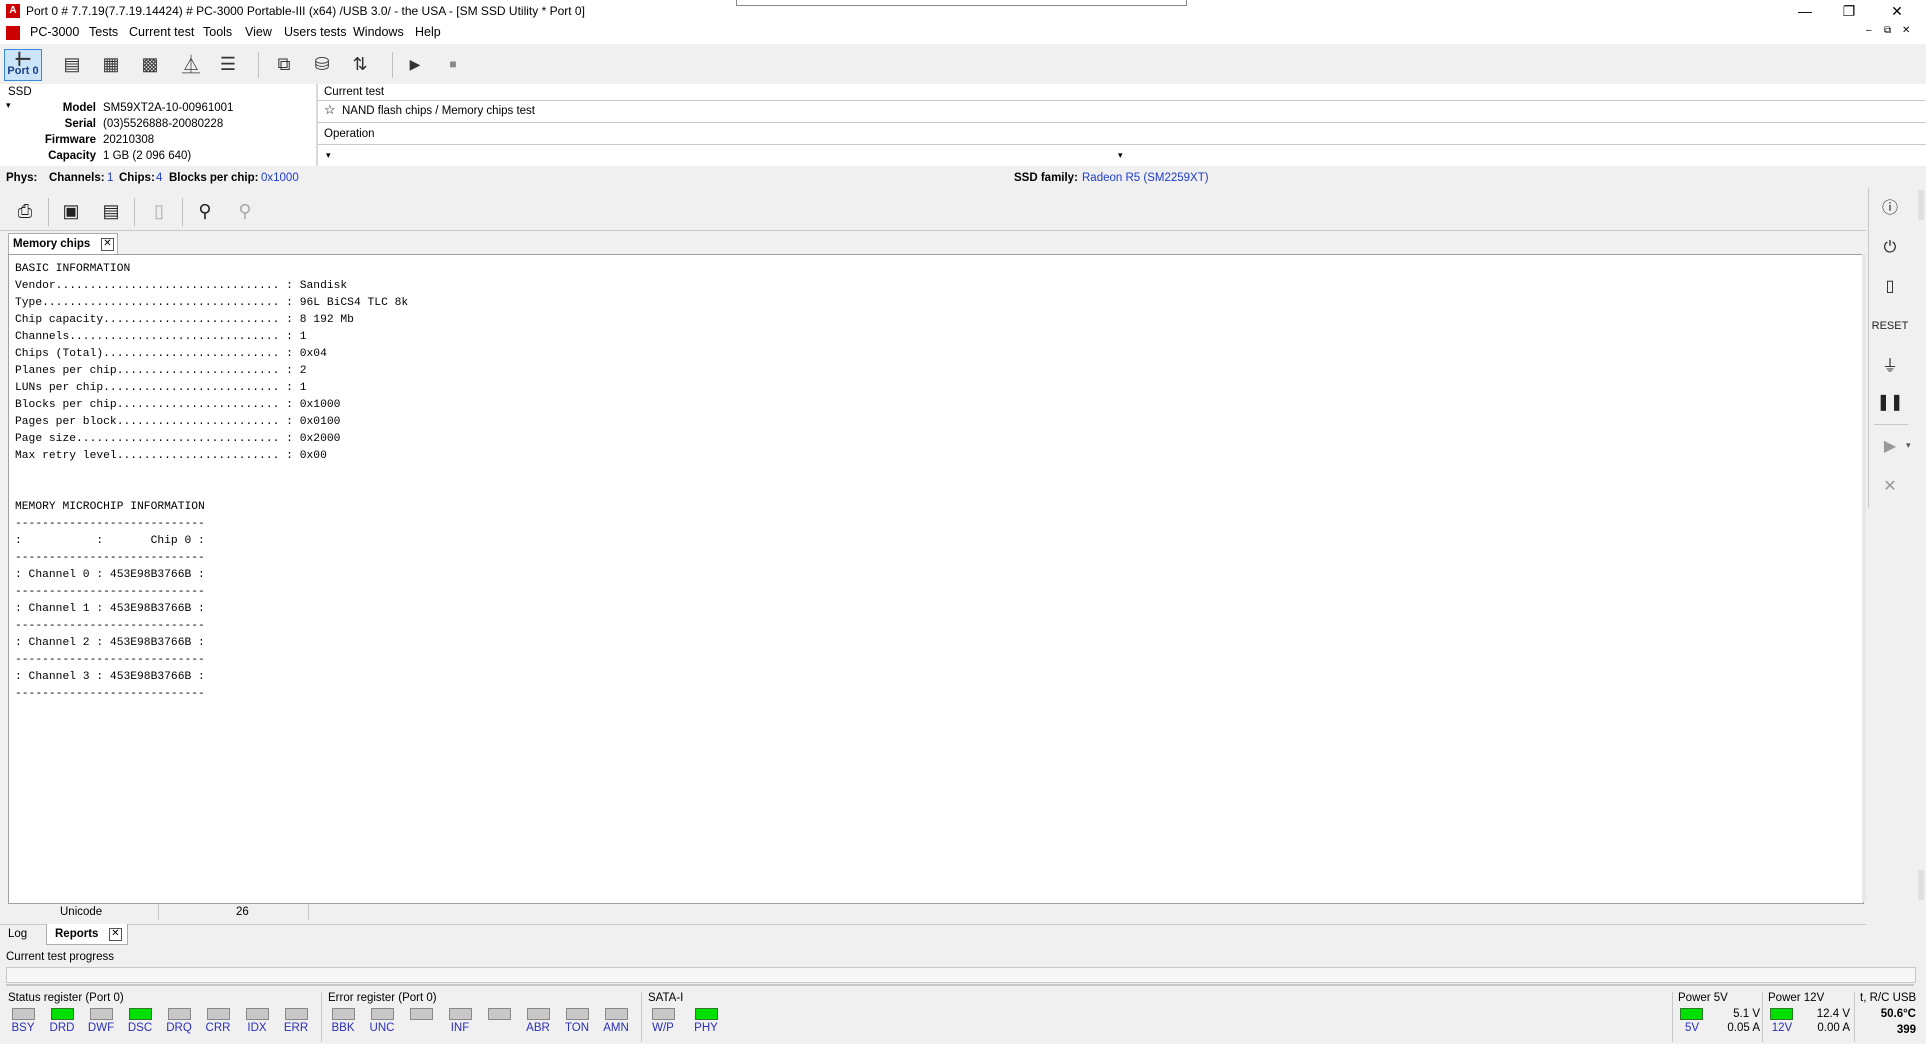  Describe the element at coordinates (1890, 486) in the screenshot. I see `tools-icon: ✕` at that location.